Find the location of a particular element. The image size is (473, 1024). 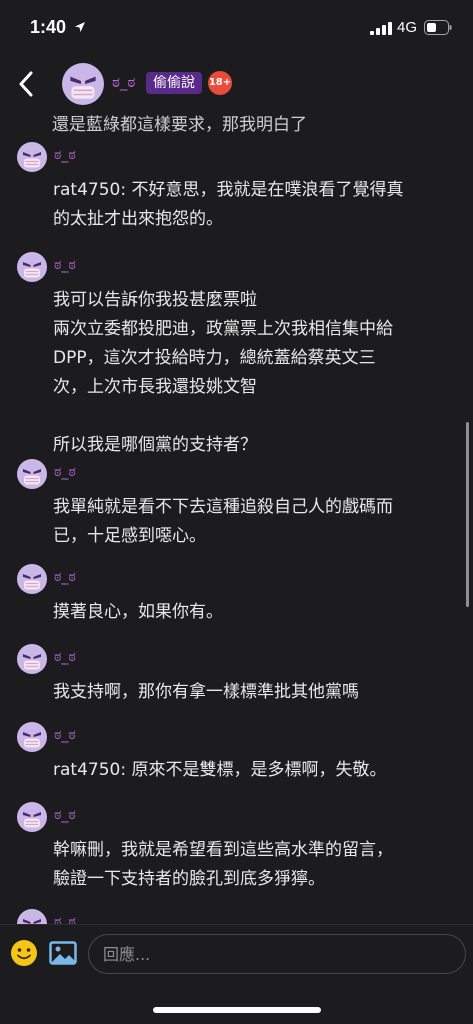

emoji-icon is located at coordinates (24, 953).